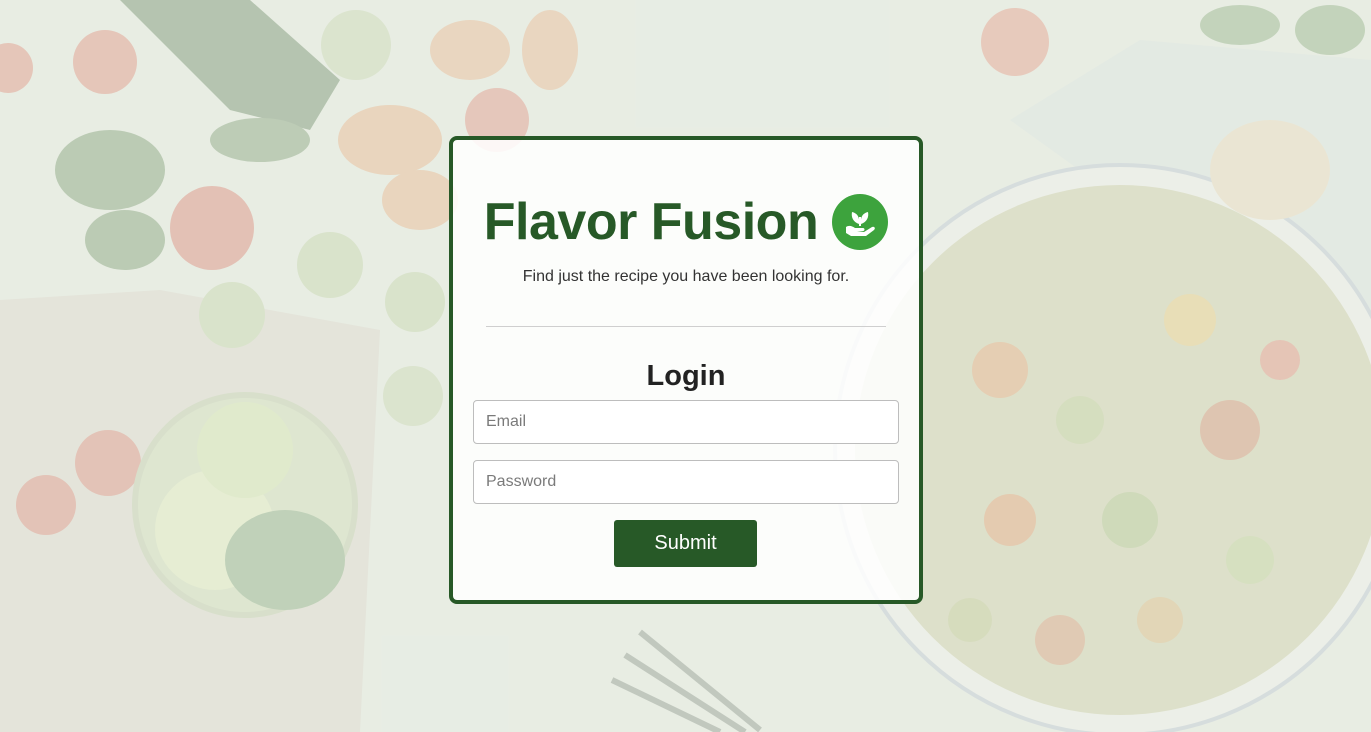  I want to click on submit-button: Submit, so click(685, 543).